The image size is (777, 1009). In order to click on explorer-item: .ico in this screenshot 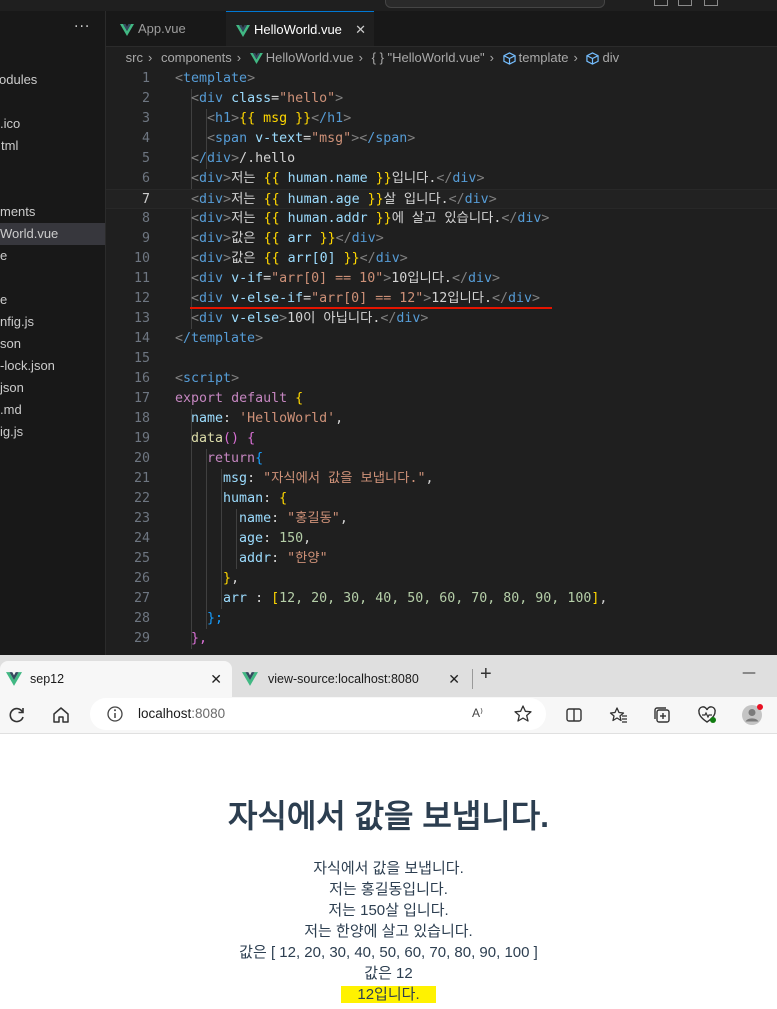, I will do `click(52, 124)`.